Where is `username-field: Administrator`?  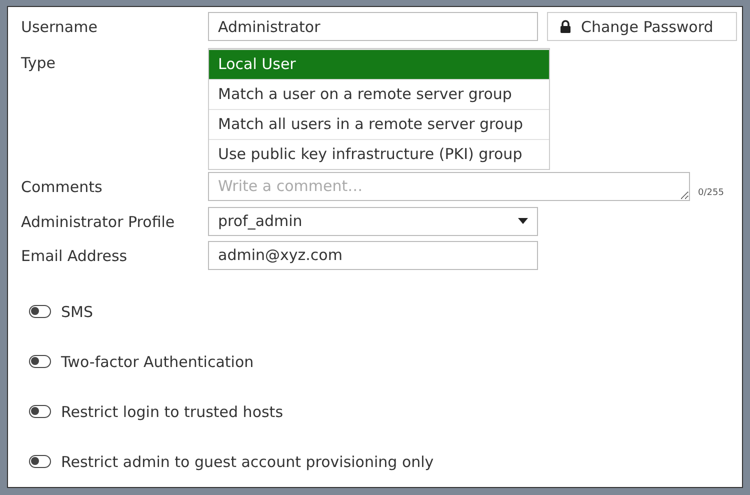
username-field: Administrator is located at coordinates (373, 26).